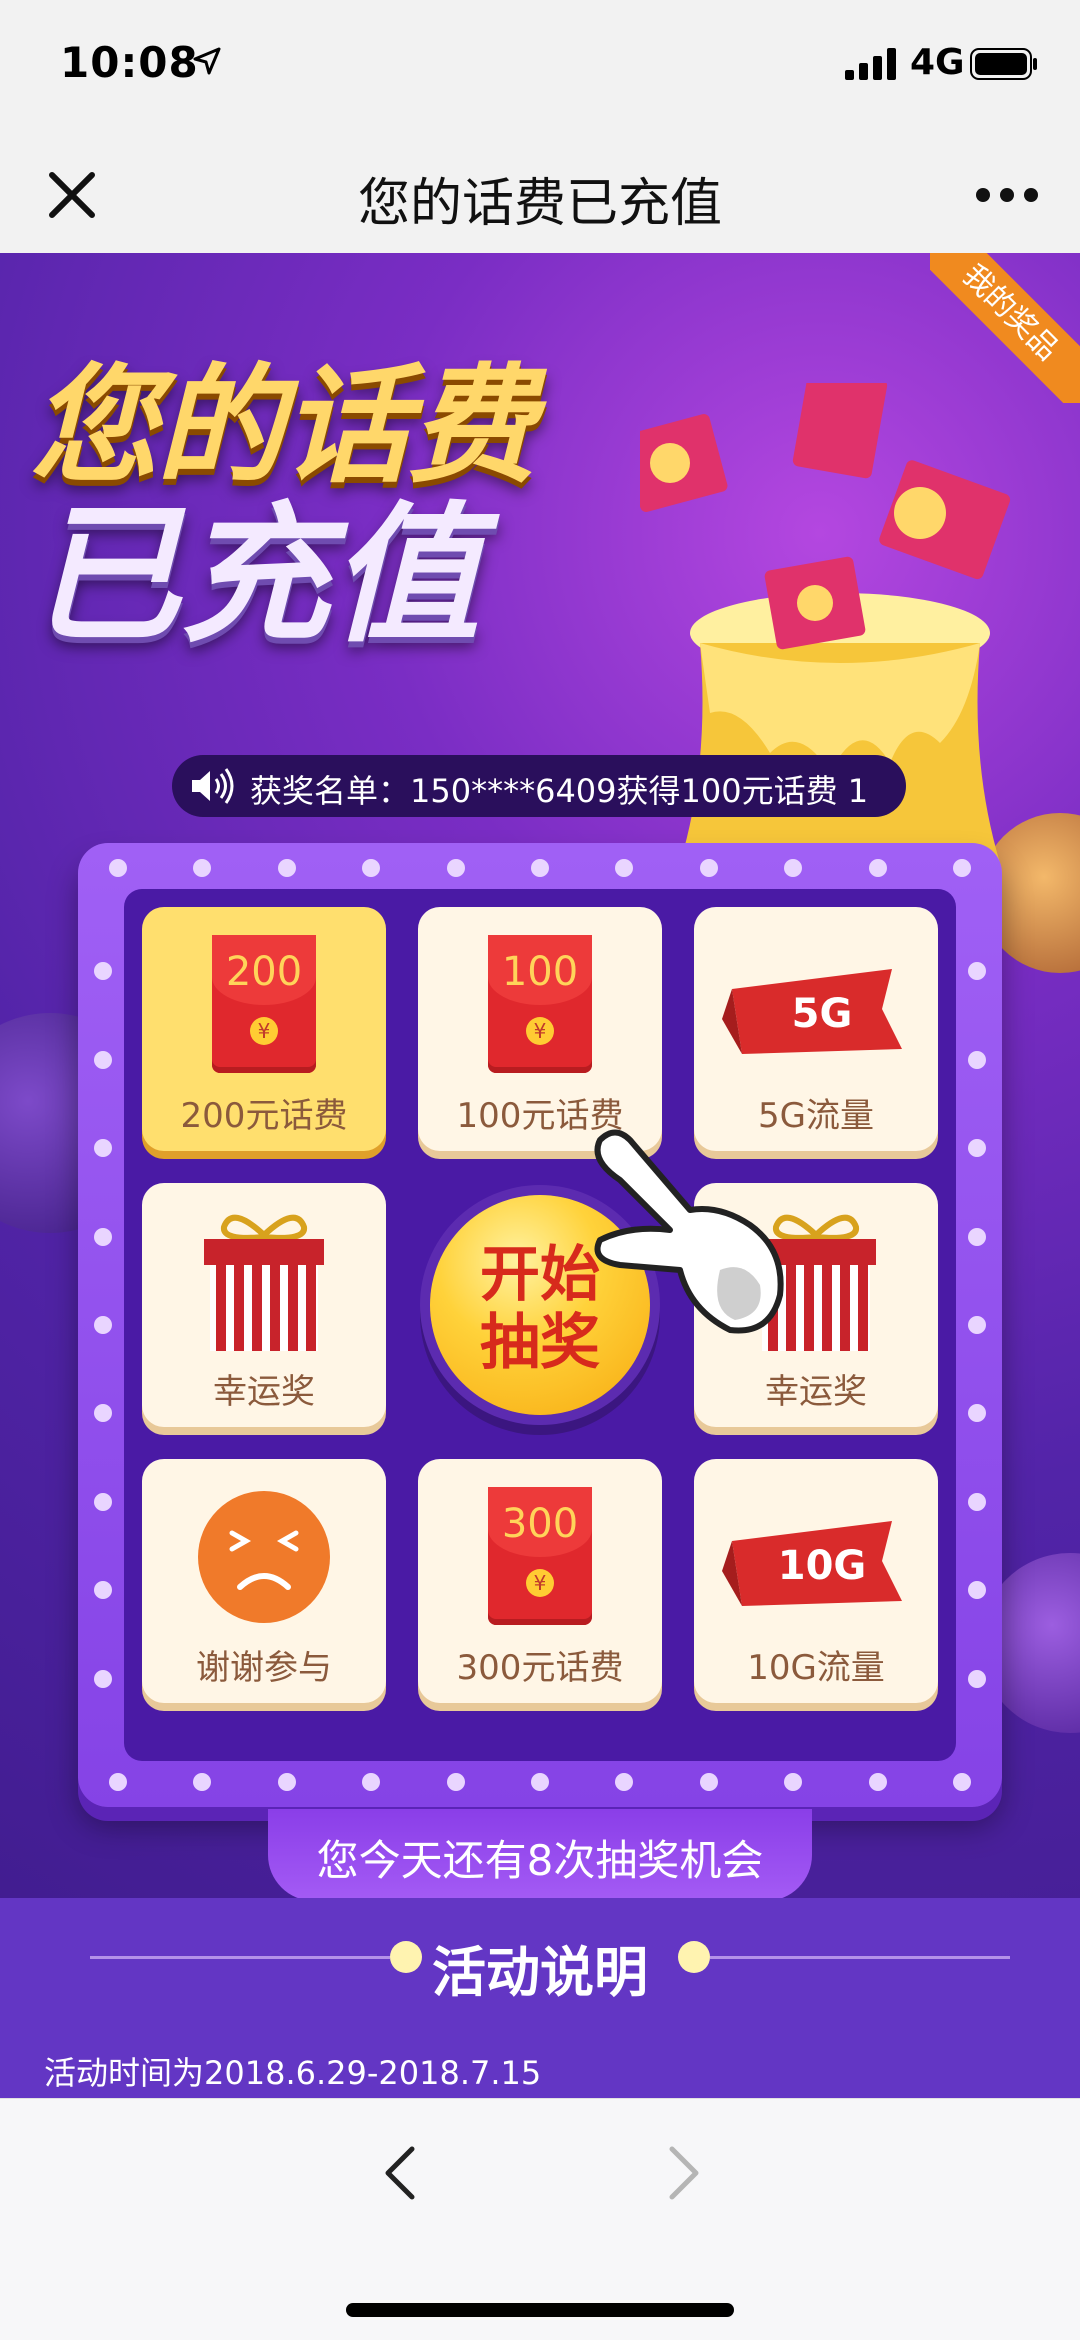  Describe the element at coordinates (694, 1957) in the screenshot. I see `divider-dot` at that location.